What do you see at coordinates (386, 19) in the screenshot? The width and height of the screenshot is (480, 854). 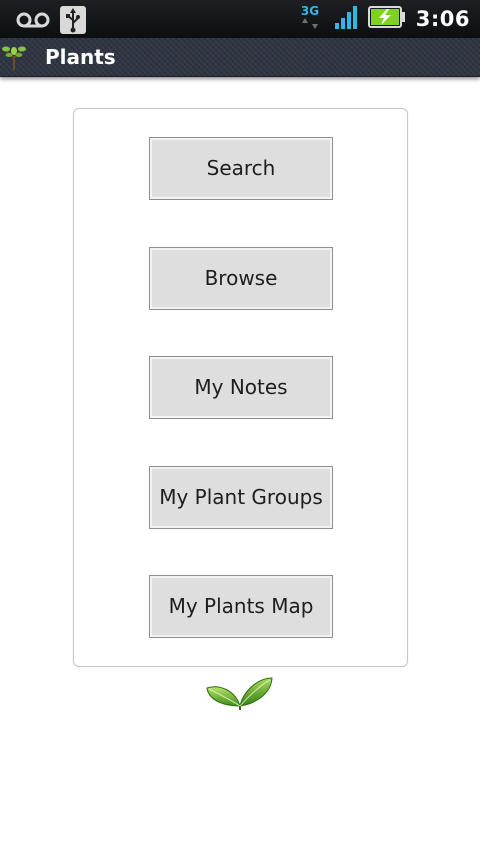 I see `battery-charging-icon` at bounding box center [386, 19].